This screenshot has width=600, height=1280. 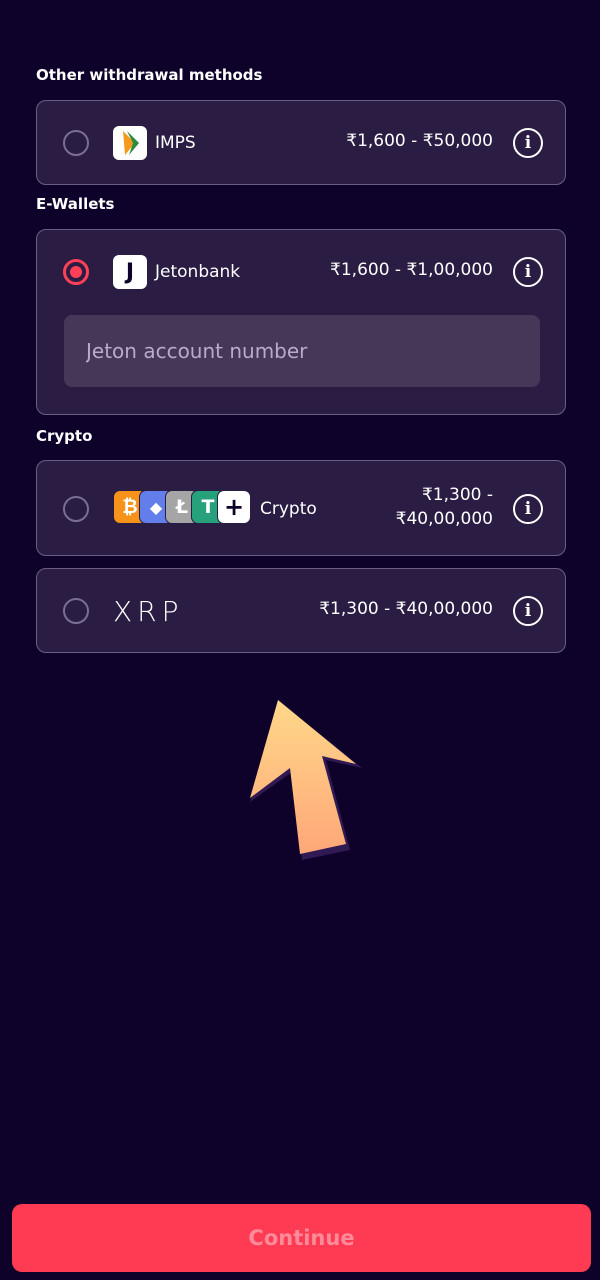 What do you see at coordinates (234, 507) in the screenshot?
I see `plus-icon: +` at bounding box center [234, 507].